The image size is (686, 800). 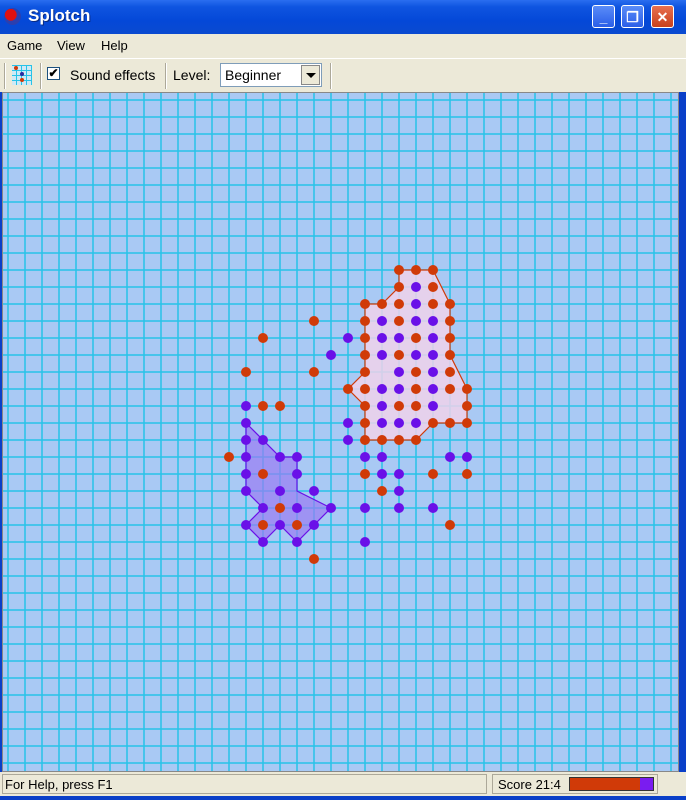 What do you see at coordinates (662, 16) in the screenshot?
I see `close-button: ✕` at bounding box center [662, 16].